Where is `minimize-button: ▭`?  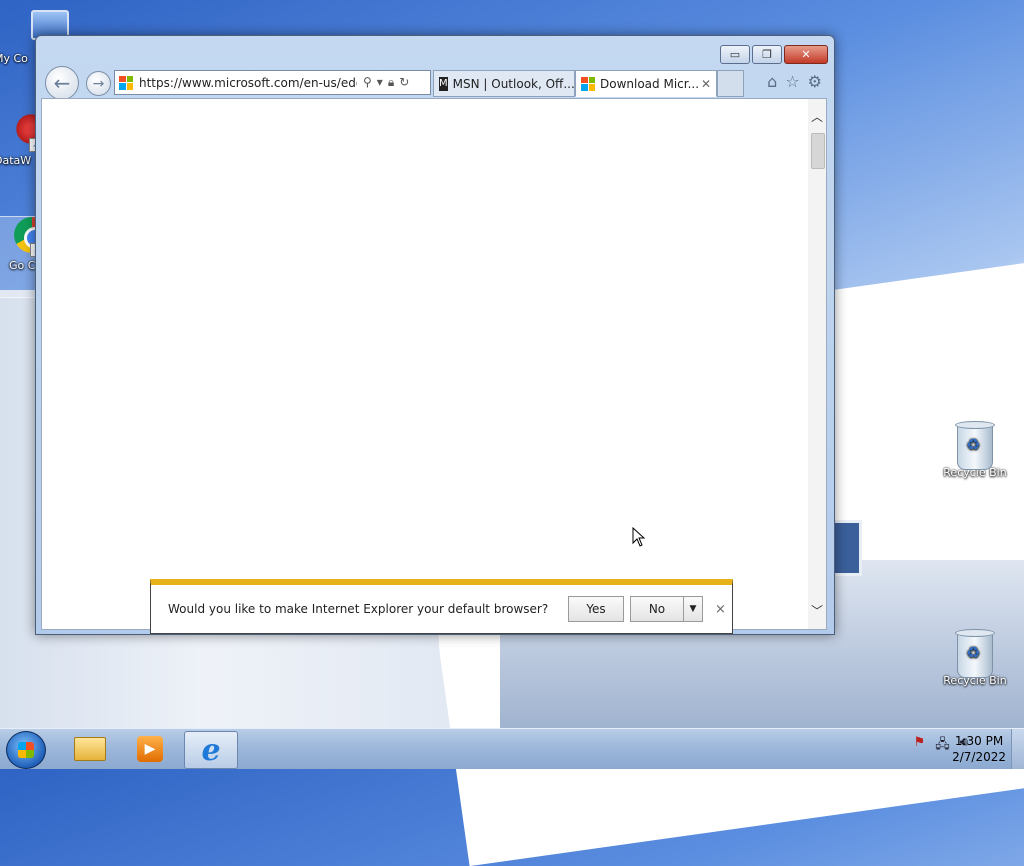 minimize-button: ▭ is located at coordinates (735, 54).